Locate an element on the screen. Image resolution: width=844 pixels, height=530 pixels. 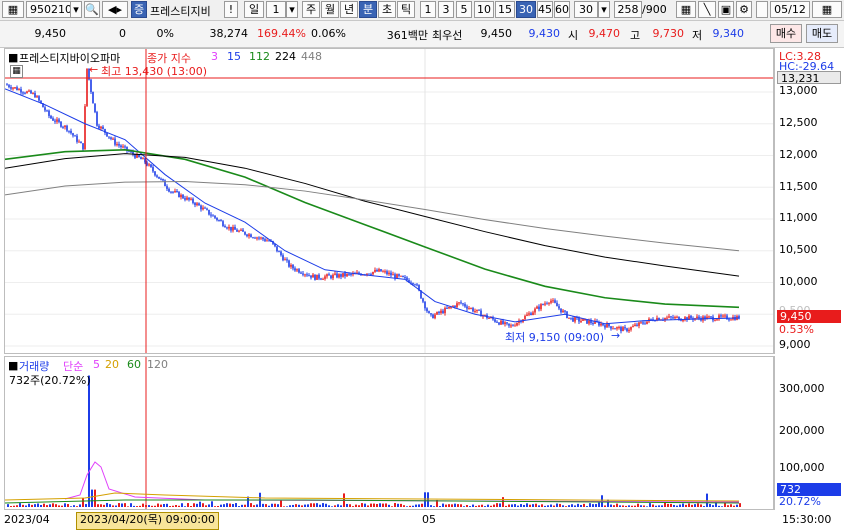
ma-period-112: 112 is located at coordinates (259, 56).